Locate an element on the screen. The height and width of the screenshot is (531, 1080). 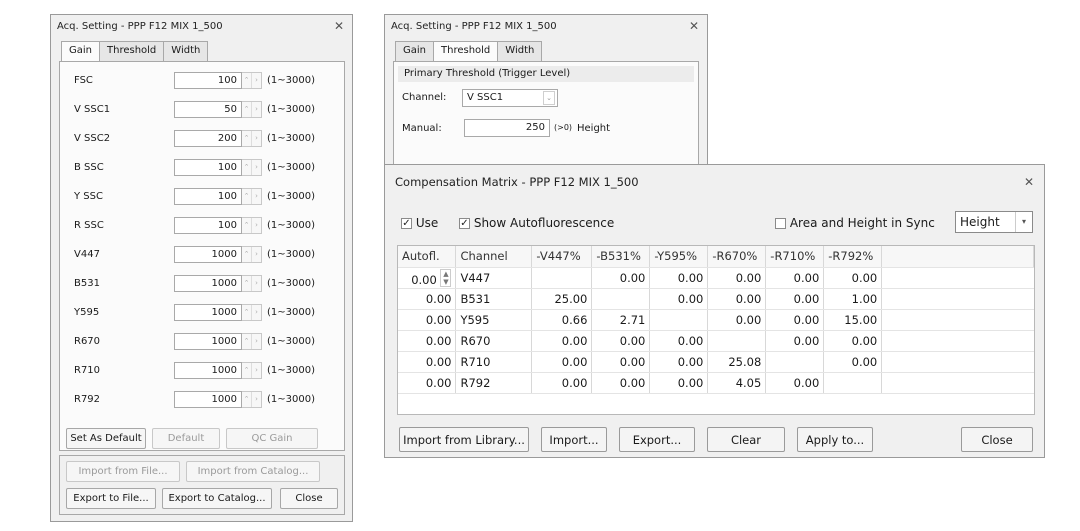
matrix-column-header: -R670% is located at coordinates (737, 257).